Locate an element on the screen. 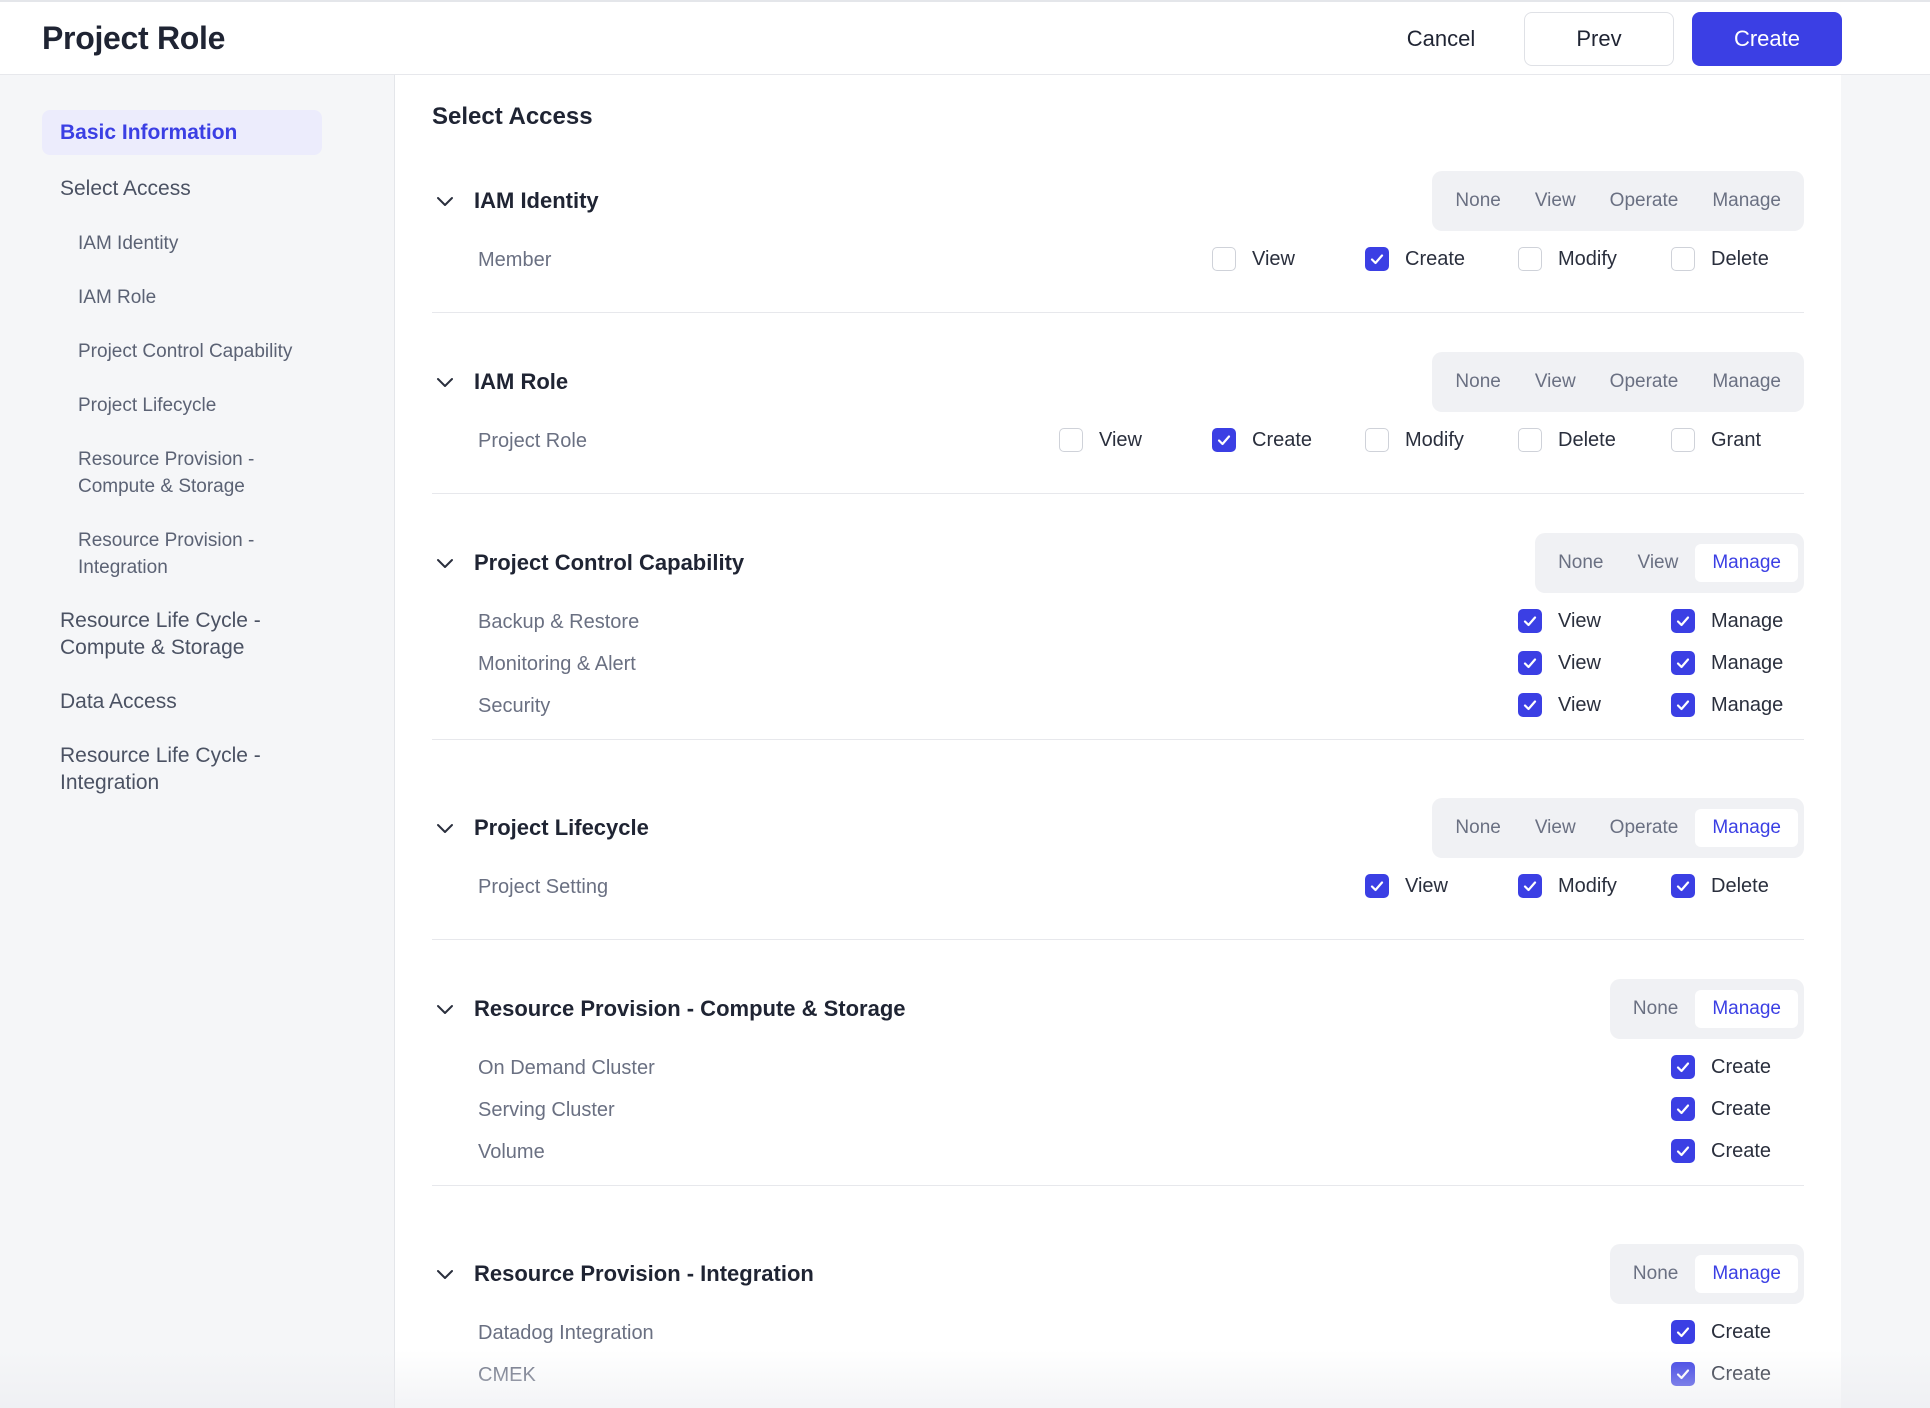 Image resolution: width=1930 pixels, height=1408 pixels. section-title: Resource Provision - Compute & Storage is located at coordinates (690, 1008).